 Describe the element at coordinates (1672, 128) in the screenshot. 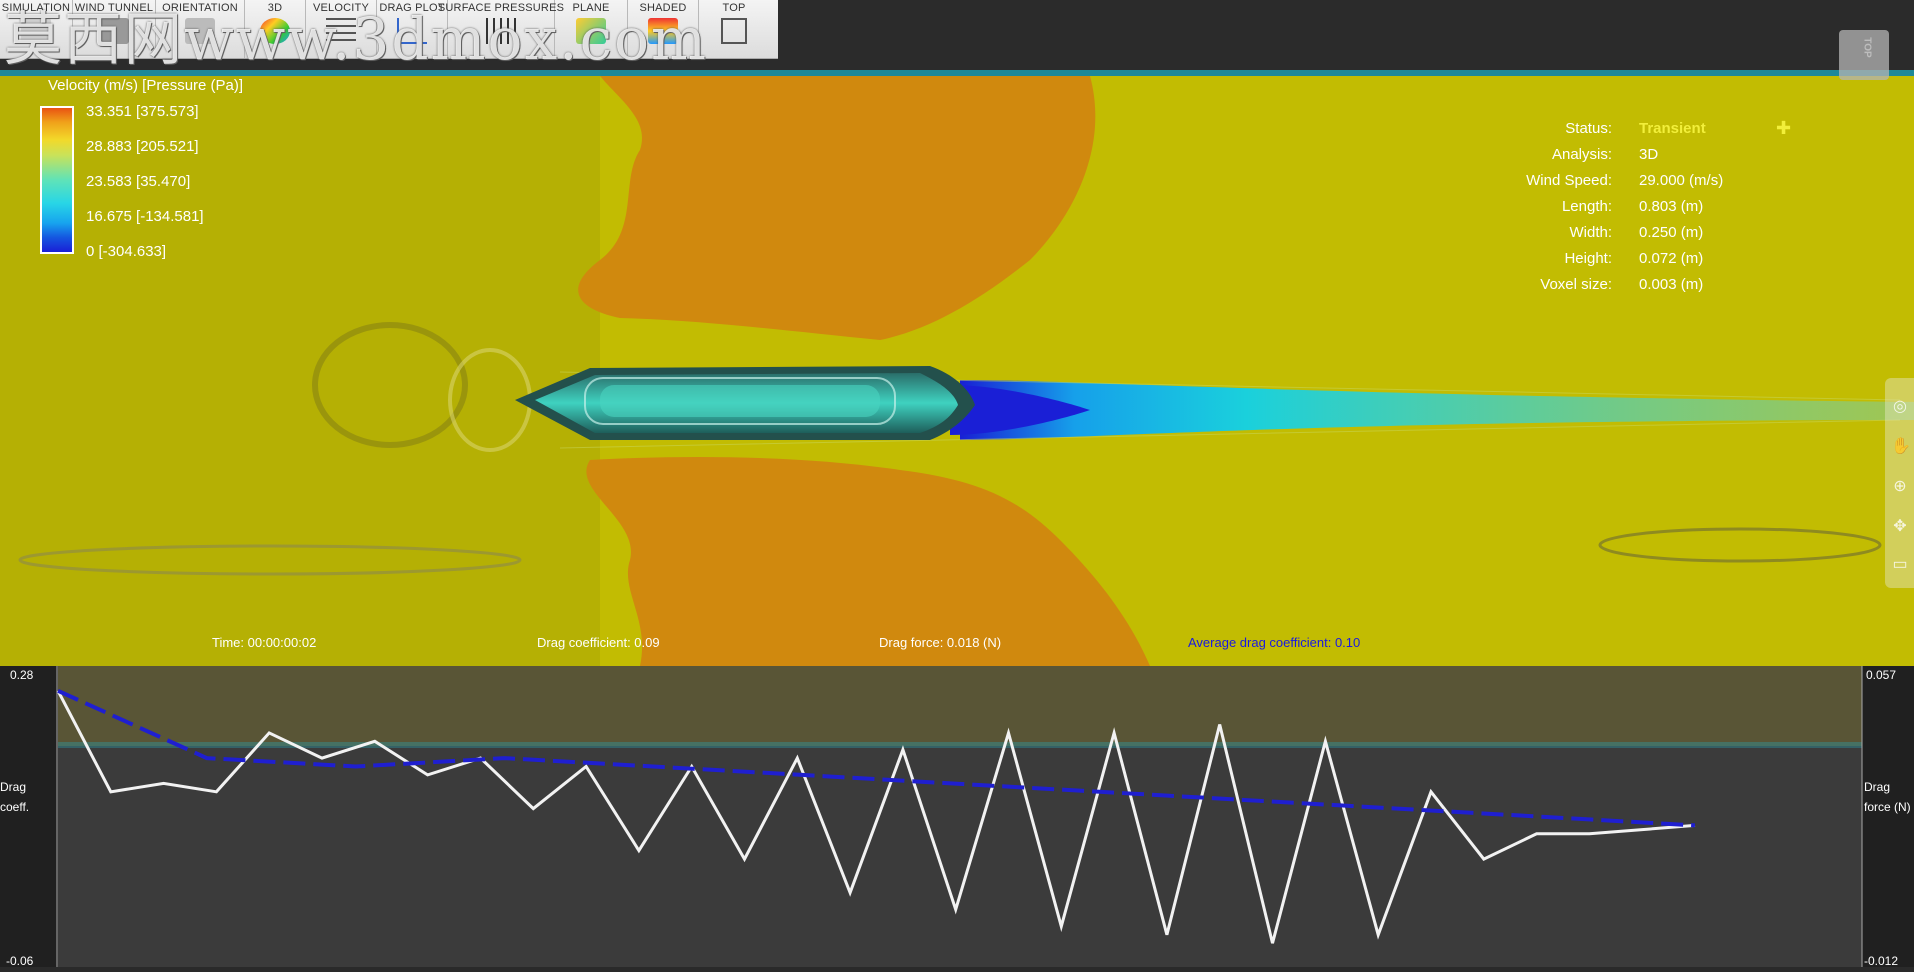

I see `status-value: Transient` at that location.